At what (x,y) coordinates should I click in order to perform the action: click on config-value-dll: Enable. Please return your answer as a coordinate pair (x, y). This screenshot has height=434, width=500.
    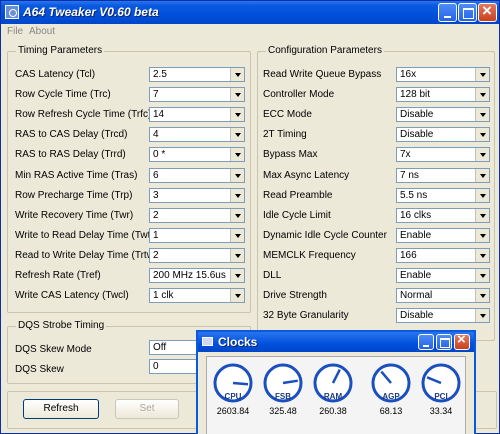
    Looking at the image, I should click on (416, 275).